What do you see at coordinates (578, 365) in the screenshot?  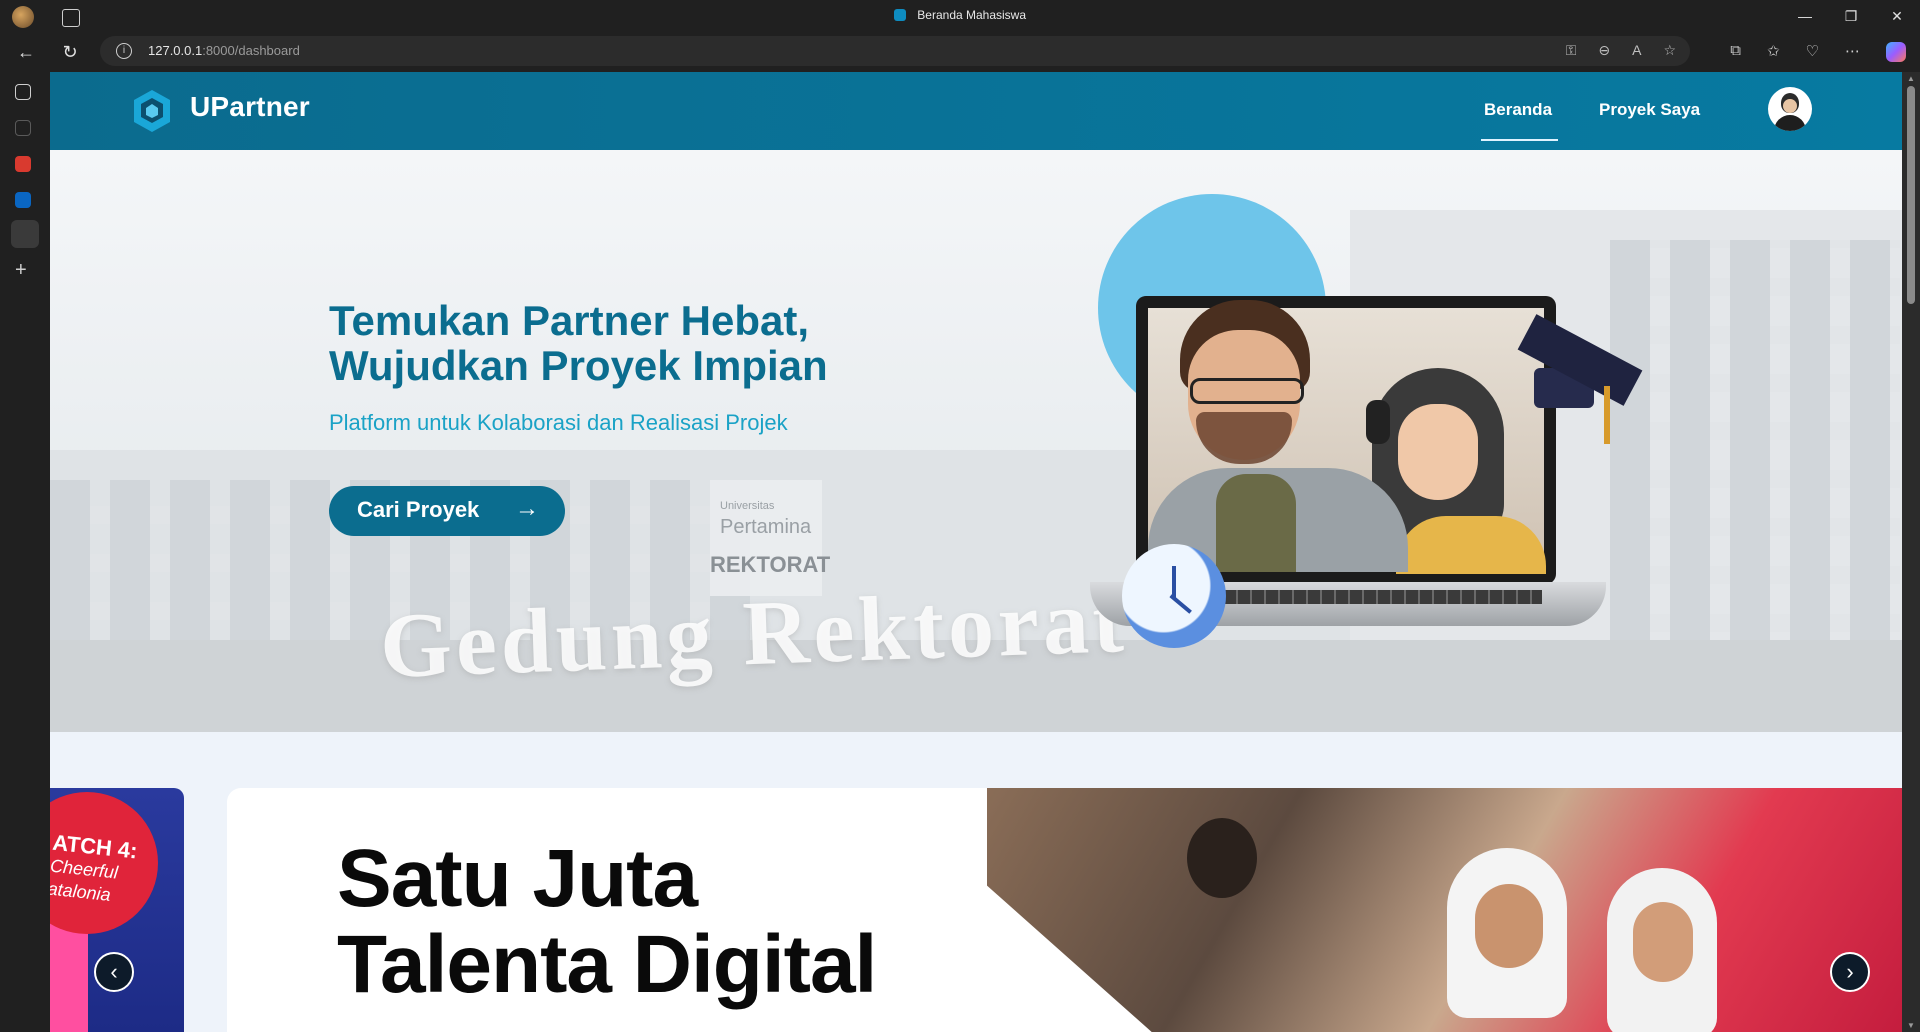 I see `hero-title-line-2: Wujudkan Proyek Impian` at bounding box center [578, 365].